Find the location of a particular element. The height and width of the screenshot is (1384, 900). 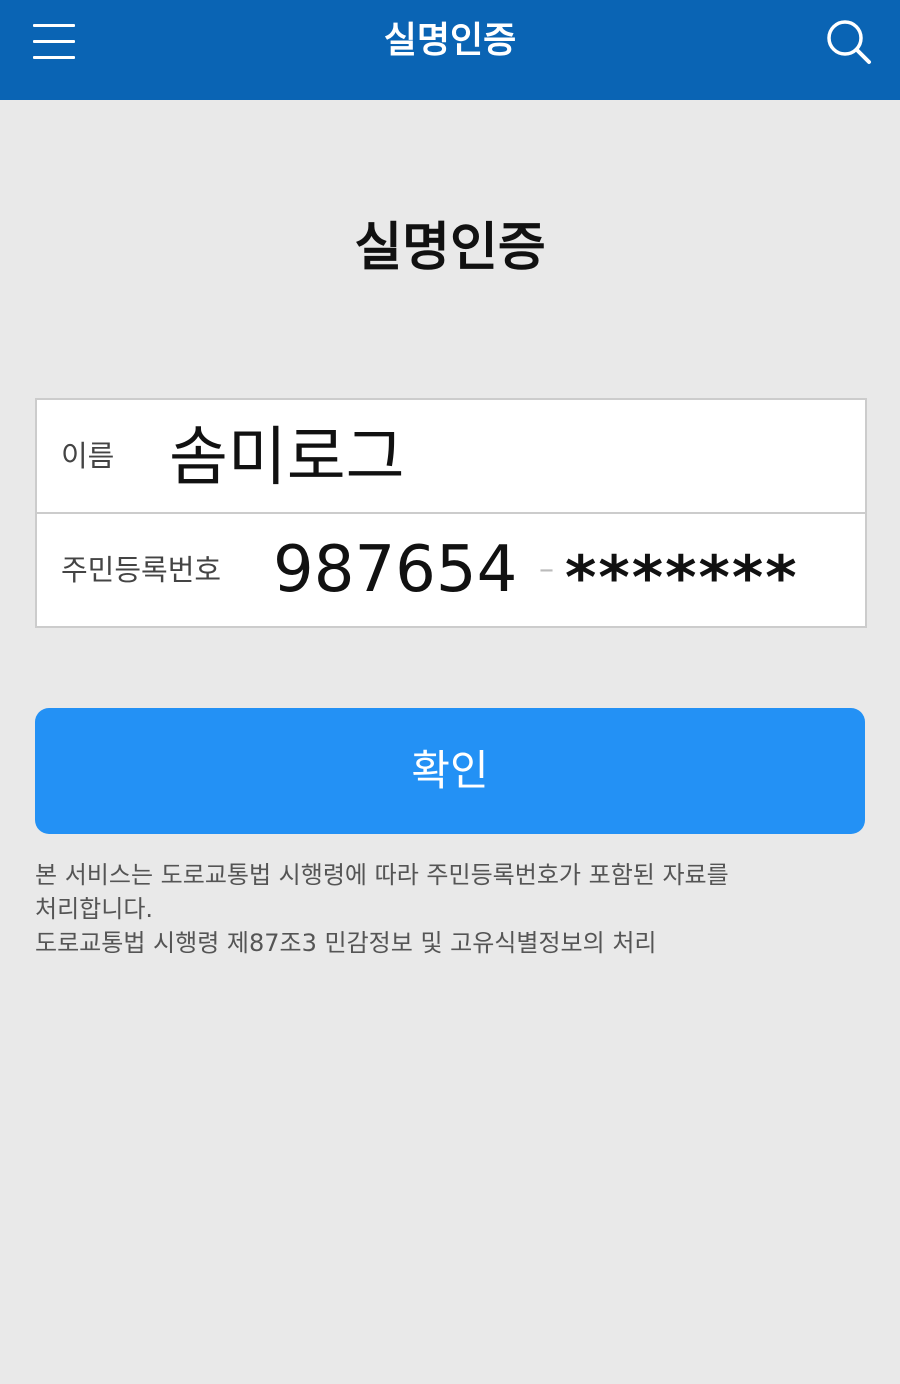

rrn-label: 주민등록번호 is located at coordinates (141, 570).